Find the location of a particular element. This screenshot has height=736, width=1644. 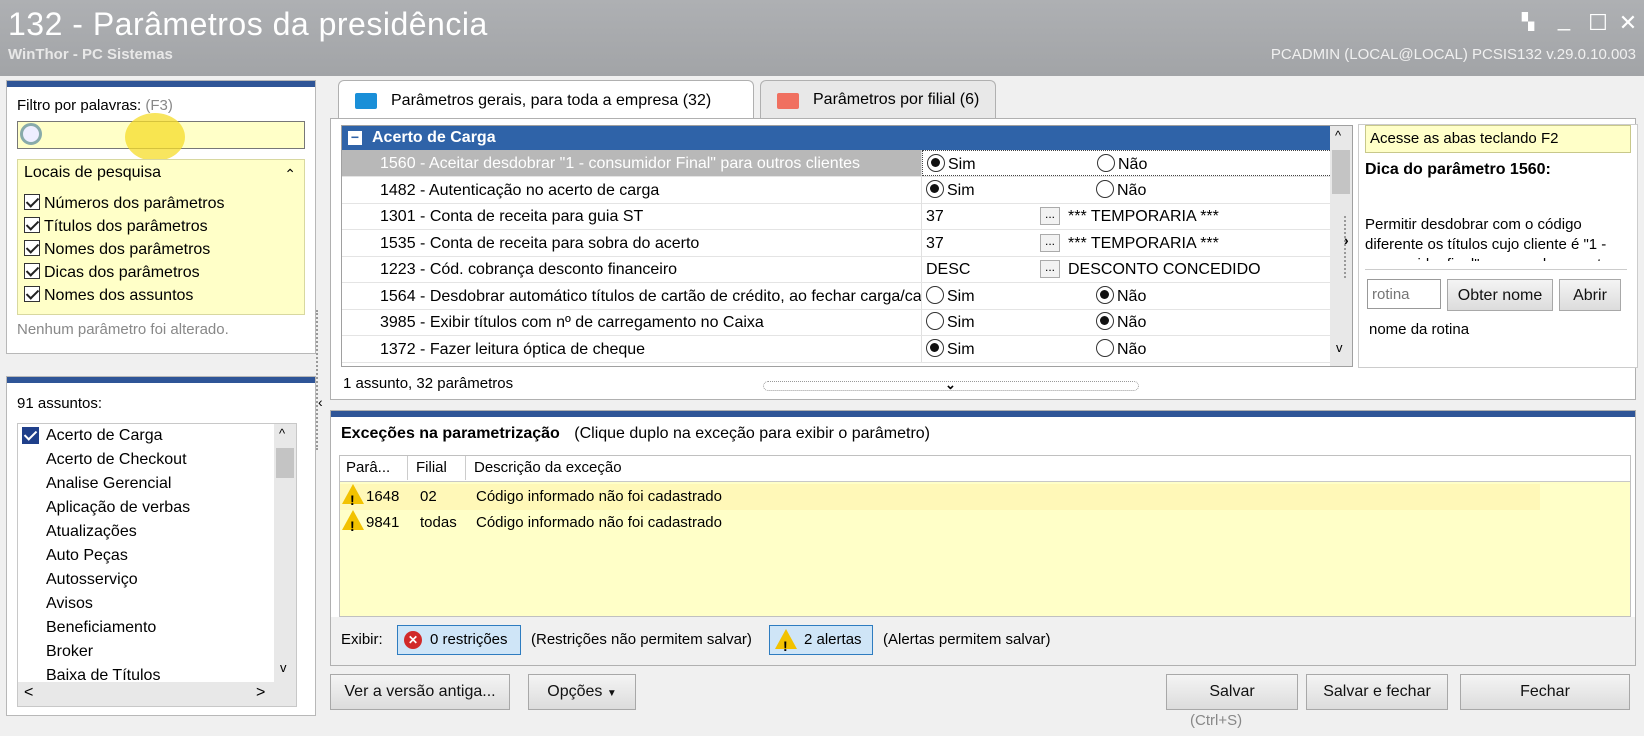

restore-icon: ▚ is located at coordinates (1528, 23).